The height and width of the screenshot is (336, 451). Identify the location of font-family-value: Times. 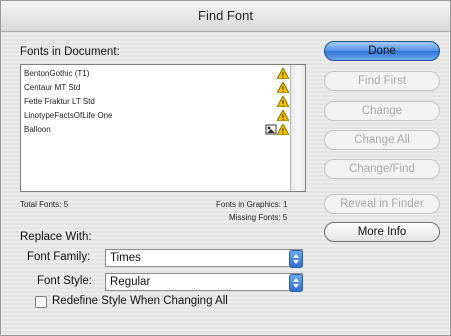
(125, 258).